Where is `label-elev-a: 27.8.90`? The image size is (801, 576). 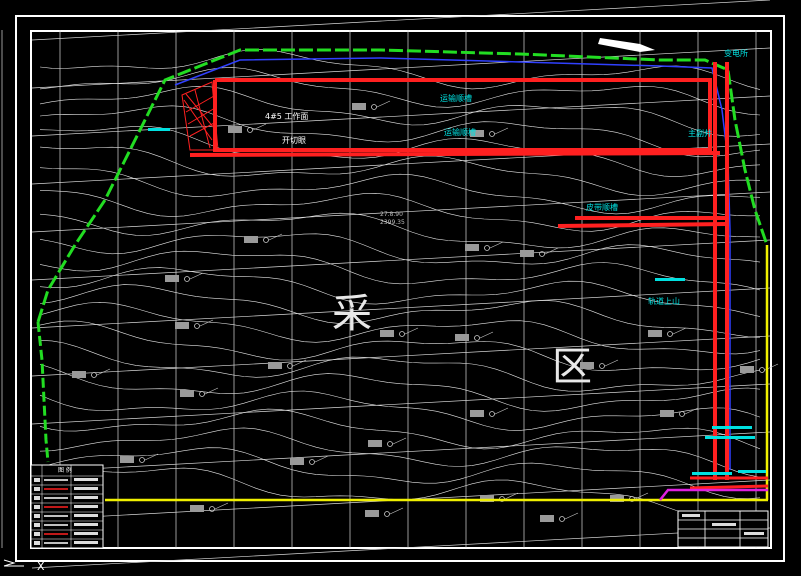 label-elev-a: 27.8.90 is located at coordinates (391, 214).